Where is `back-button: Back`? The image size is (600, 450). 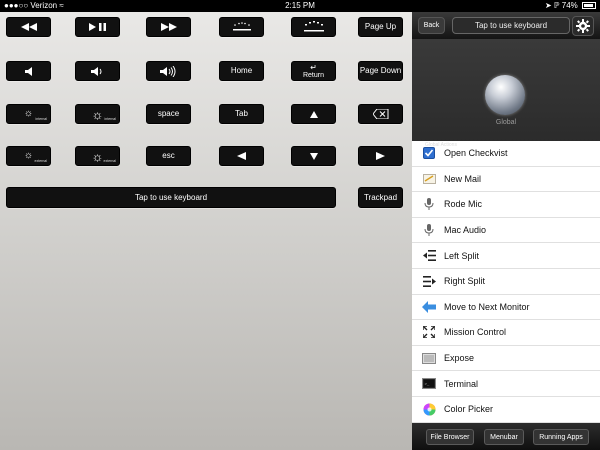 back-button: Back is located at coordinates (431, 25).